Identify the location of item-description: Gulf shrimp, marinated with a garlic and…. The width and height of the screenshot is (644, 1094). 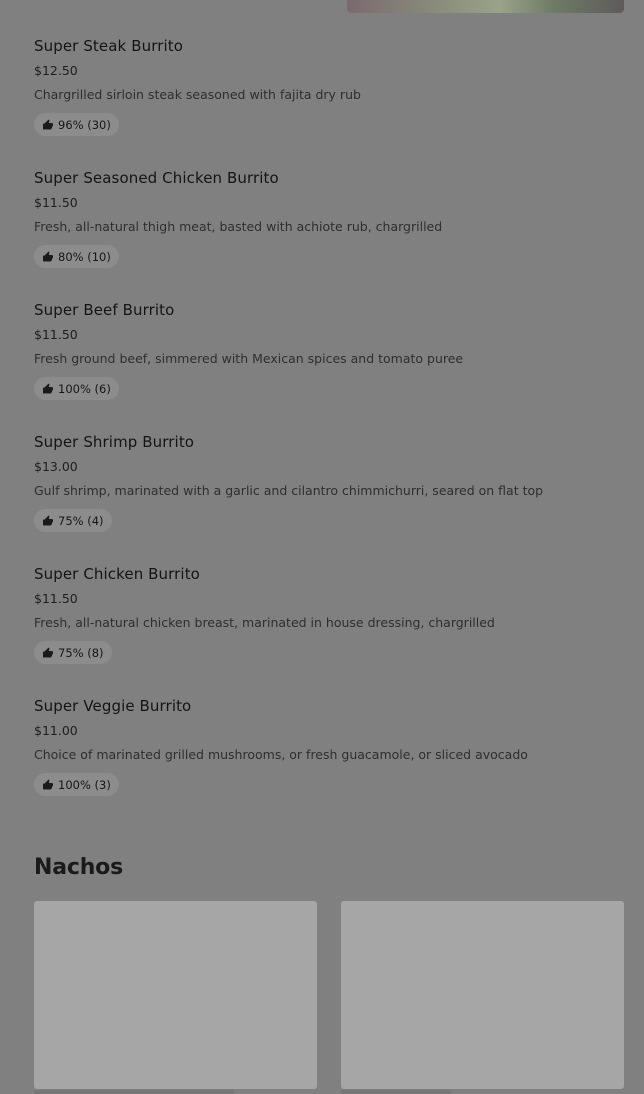
(289, 490).